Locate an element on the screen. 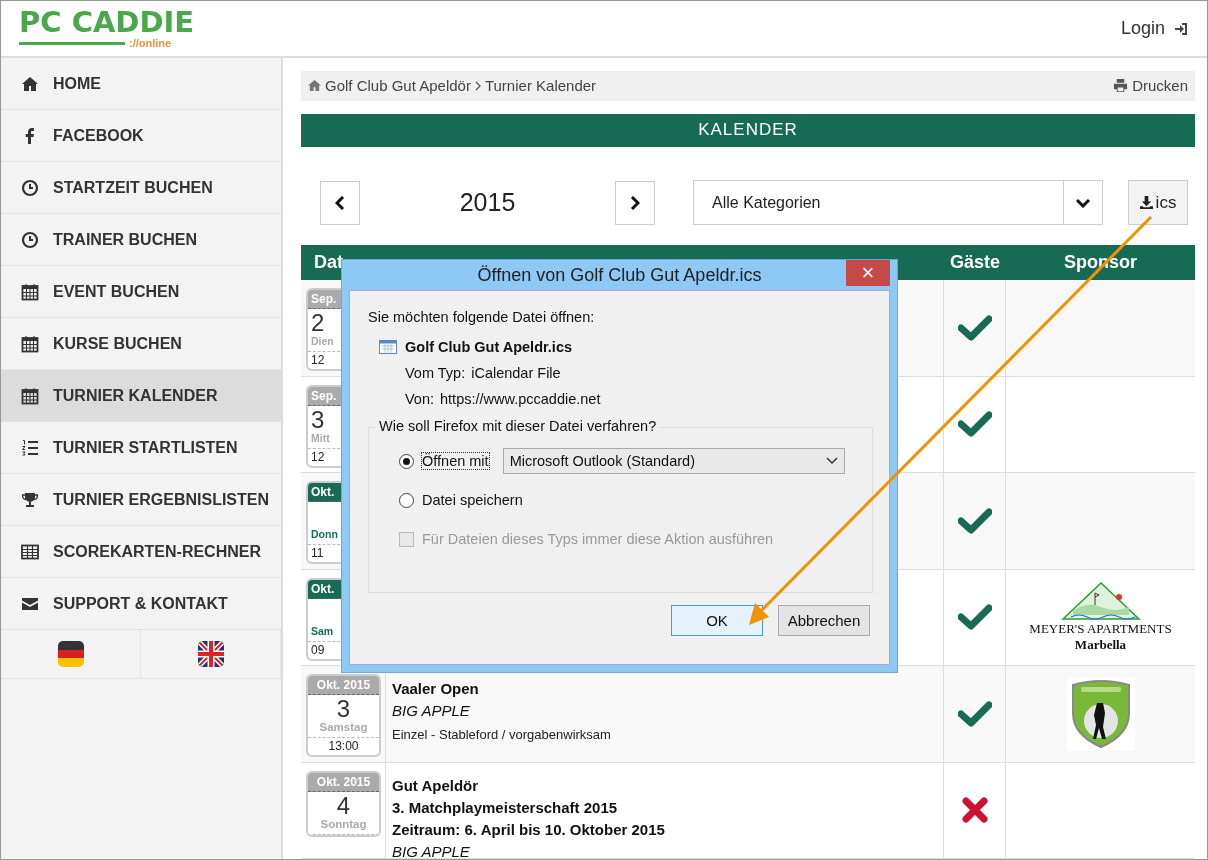 Image resolution: width=1208 pixels, height=860 pixels. date-badge: Okt. 2015 4 Sonntag is located at coordinates (343, 803).